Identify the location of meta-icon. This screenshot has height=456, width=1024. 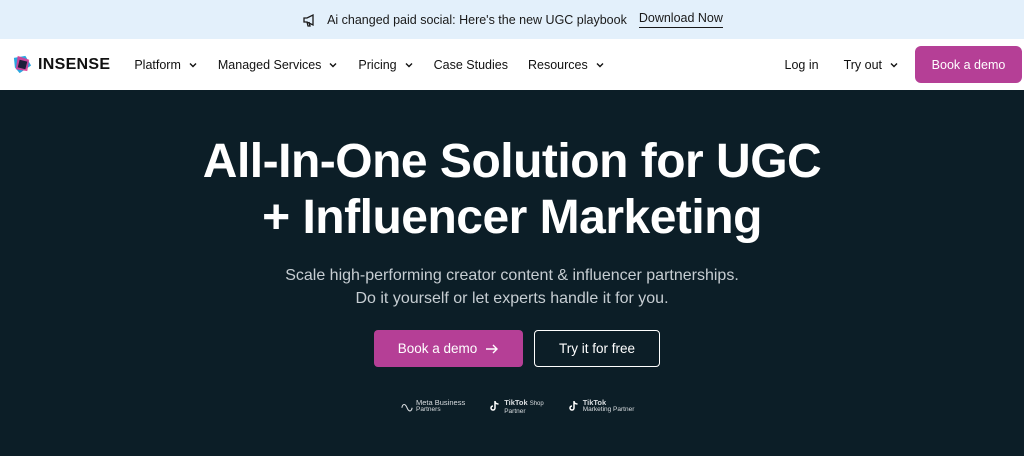
(407, 407).